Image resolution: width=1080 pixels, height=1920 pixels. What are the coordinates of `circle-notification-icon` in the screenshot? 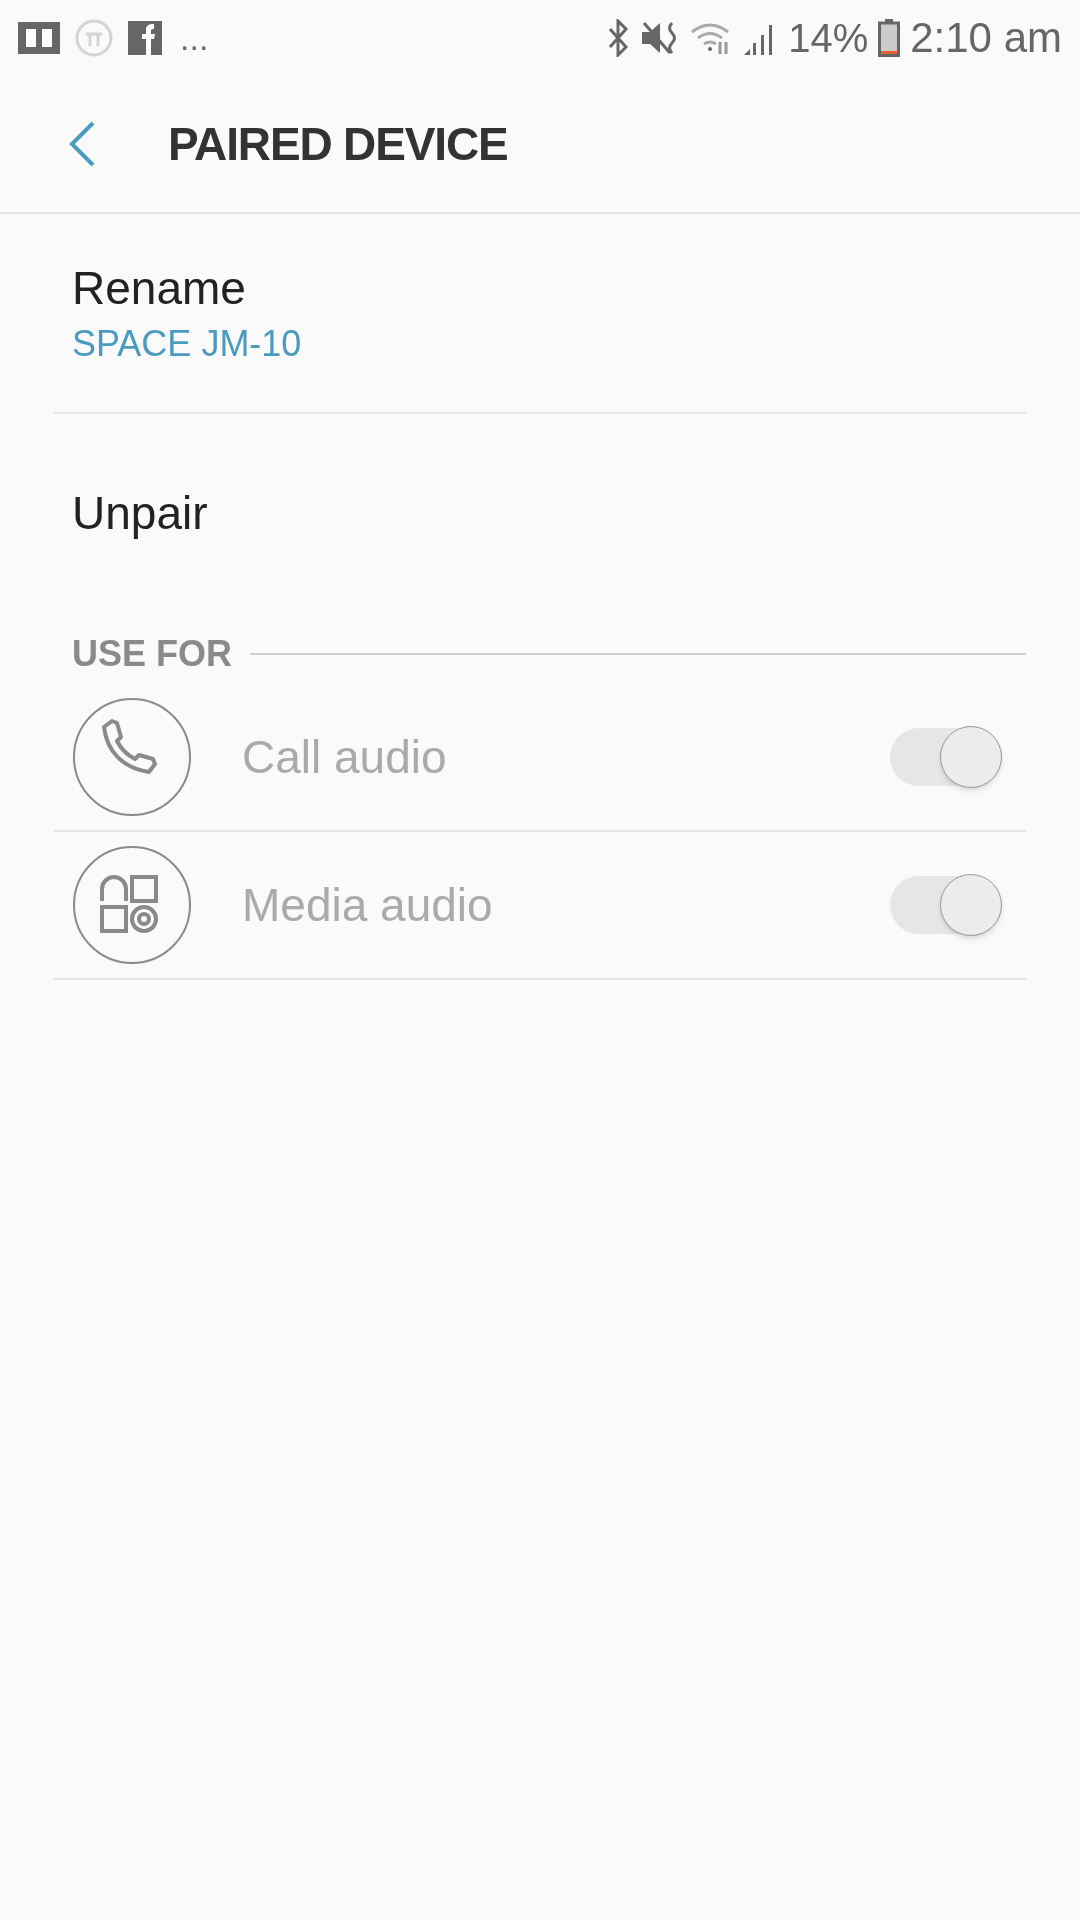 It's located at (94, 38).